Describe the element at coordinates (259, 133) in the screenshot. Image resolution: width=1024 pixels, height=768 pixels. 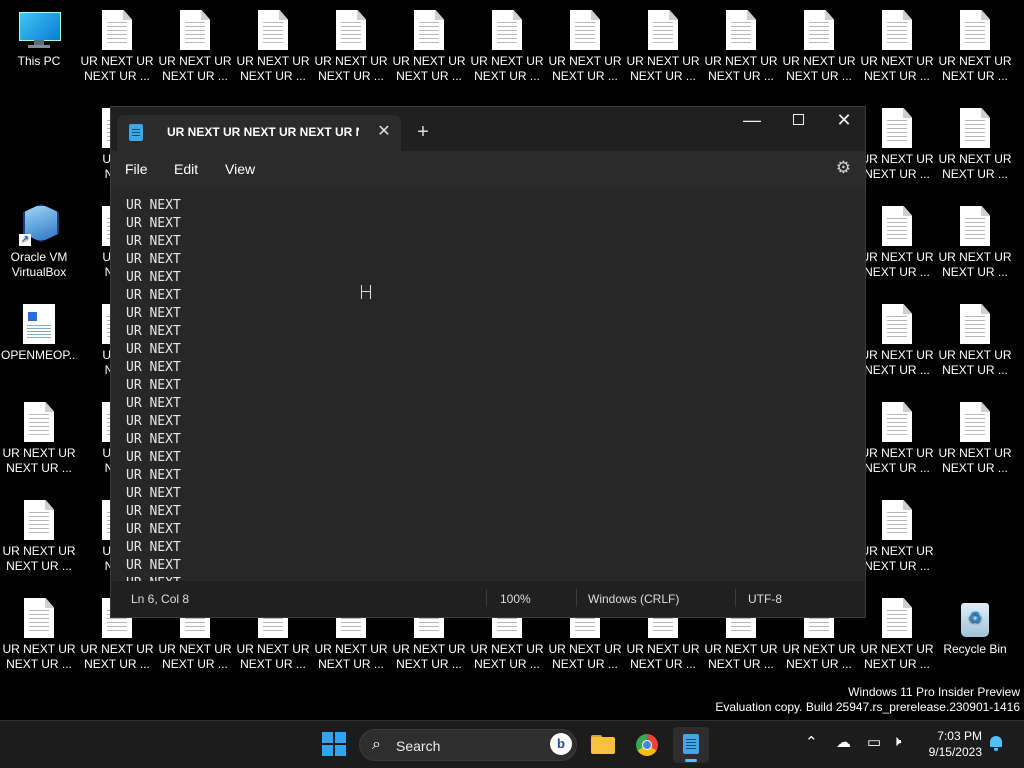
I see `document-tab: UR NEXT UR NEXT UR NEXT UR NE ✕` at that location.